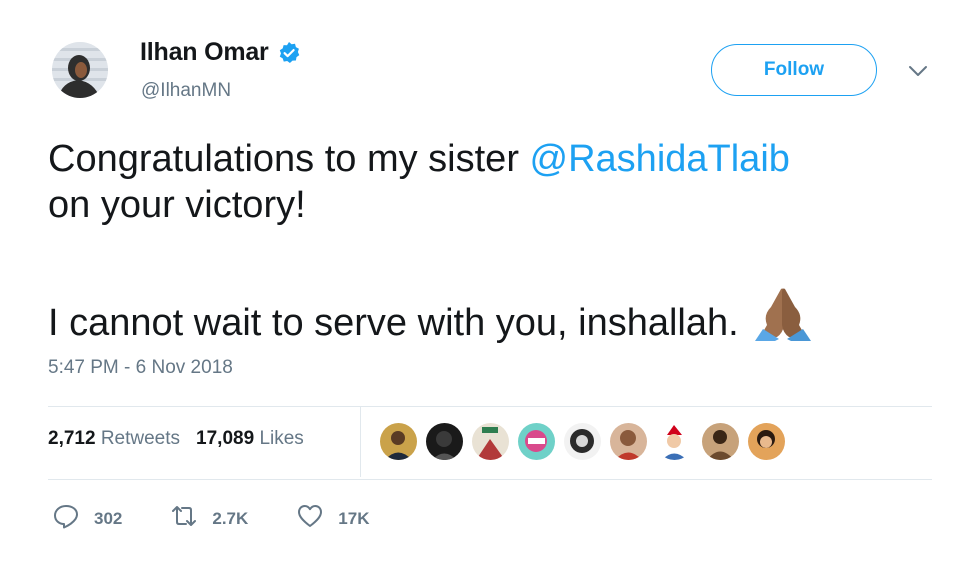 The image size is (980, 571). What do you see at coordinates (289, 53) in the screenshot?
I see `verified-badge-icon` at bounding box center [289, 53].